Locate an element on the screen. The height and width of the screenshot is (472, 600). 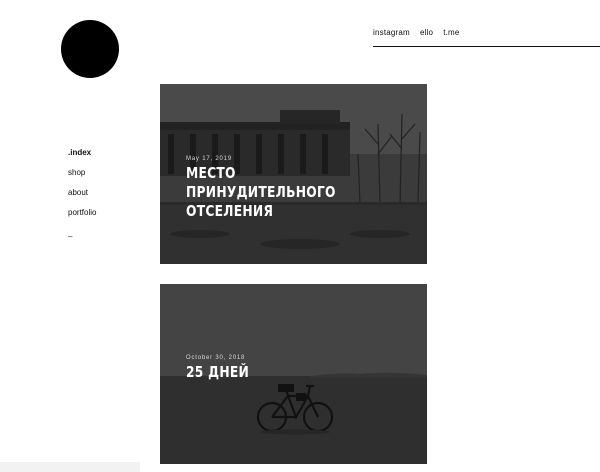
logo is located at coordinates (90, 49).